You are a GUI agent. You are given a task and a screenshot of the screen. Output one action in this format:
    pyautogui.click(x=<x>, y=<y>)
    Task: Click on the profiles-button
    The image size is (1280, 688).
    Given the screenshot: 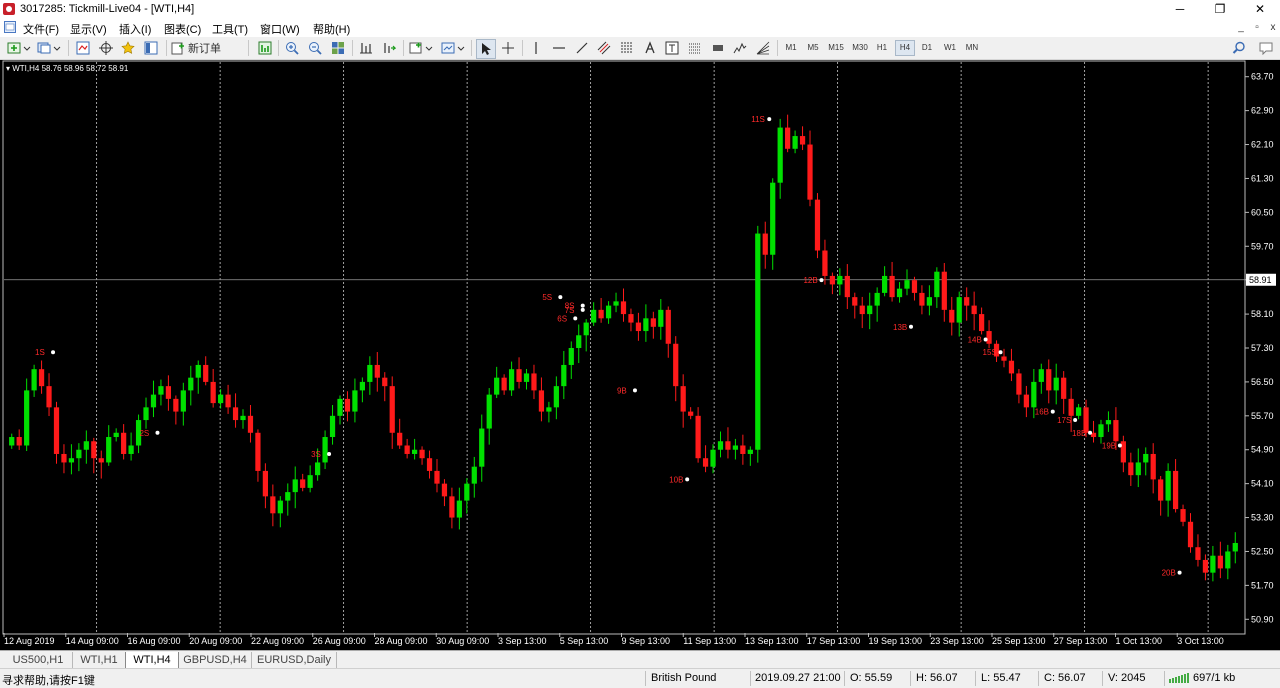 What is the action you would take?
    pyautogui.click(x=49, y=48)
    